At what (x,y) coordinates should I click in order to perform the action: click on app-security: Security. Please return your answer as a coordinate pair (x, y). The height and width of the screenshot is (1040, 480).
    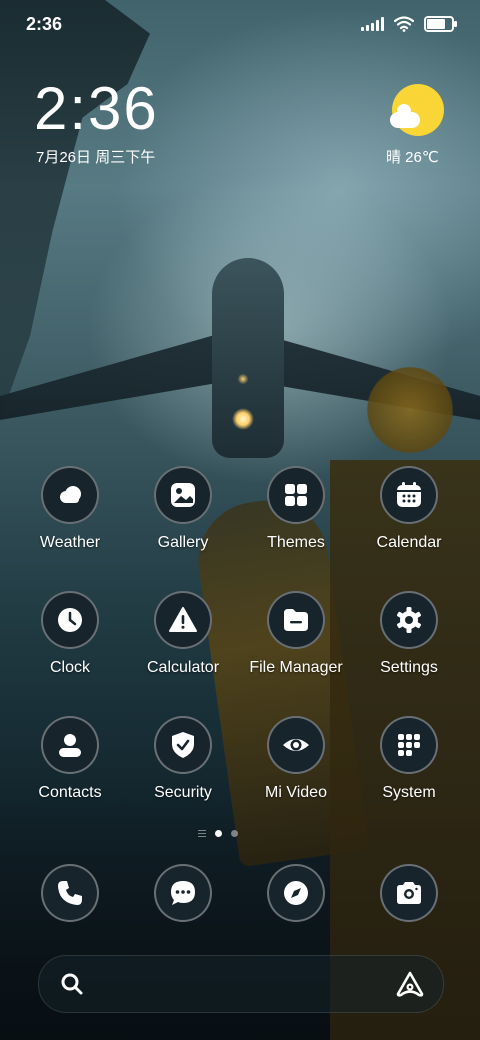
    Looking at the image, I should click on (183, 759).